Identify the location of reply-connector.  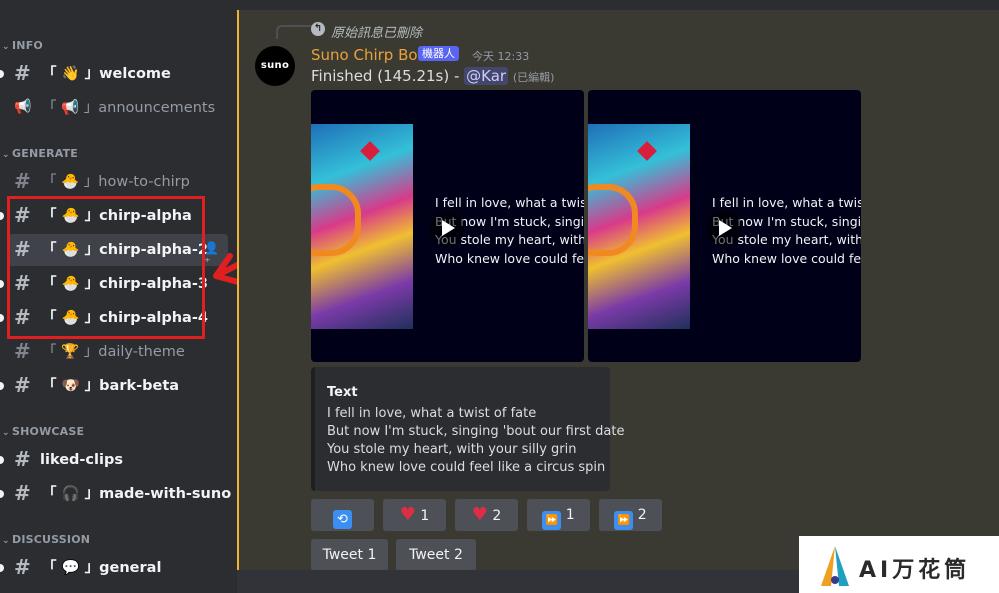
(294, 32).